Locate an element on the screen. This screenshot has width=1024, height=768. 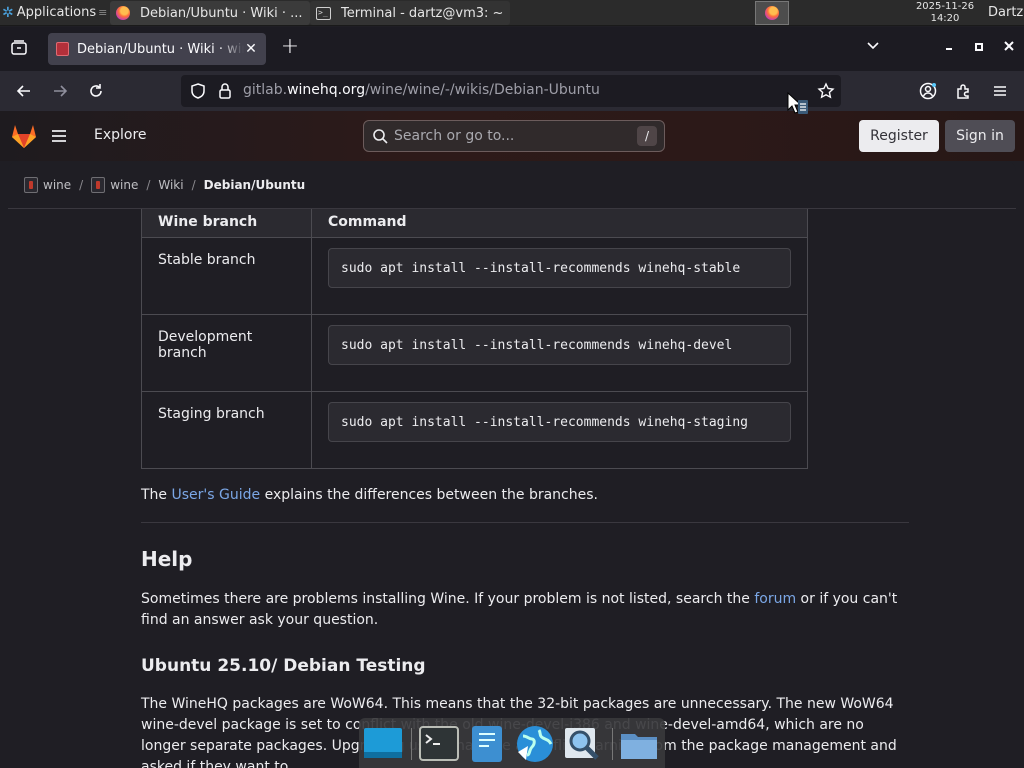
applications-label: Applications is located at coordinates (56, 12).